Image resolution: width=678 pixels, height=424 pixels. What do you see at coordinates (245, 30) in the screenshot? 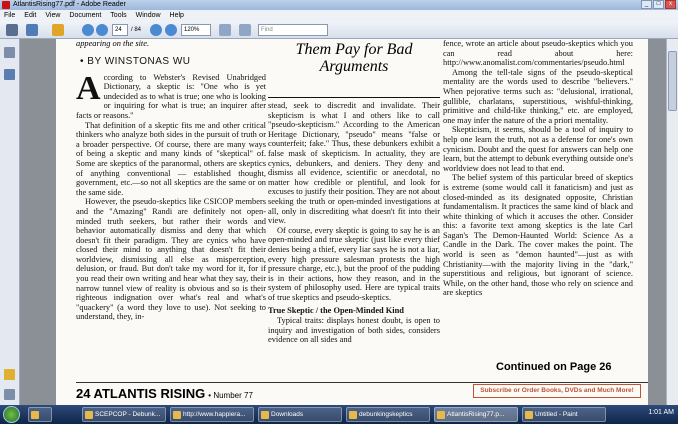
I see `fit-width-icon` at bounding box center [245, 30].